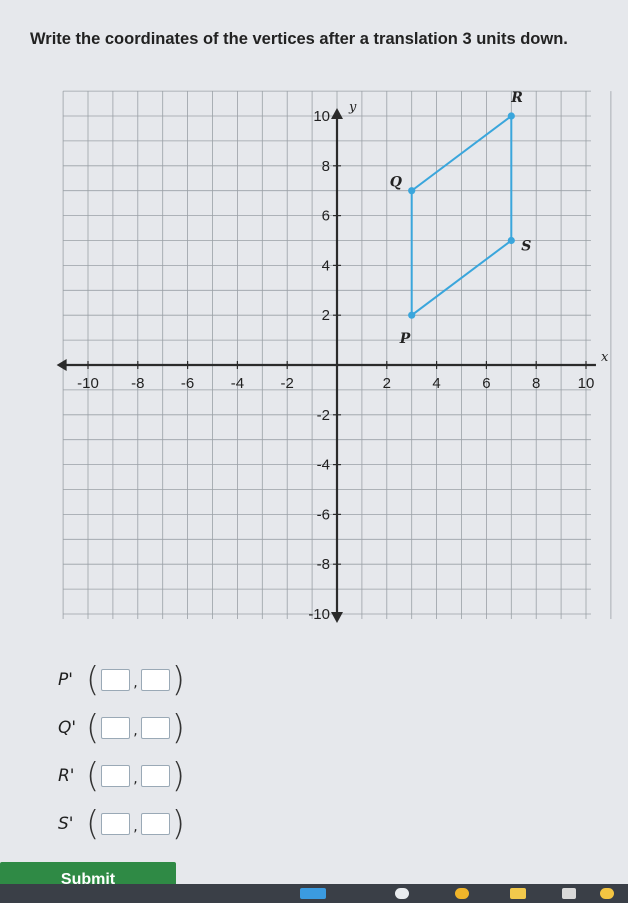 The image size is (628, 903). I want to click on y-axis-up-arrow, so click(337, 113).